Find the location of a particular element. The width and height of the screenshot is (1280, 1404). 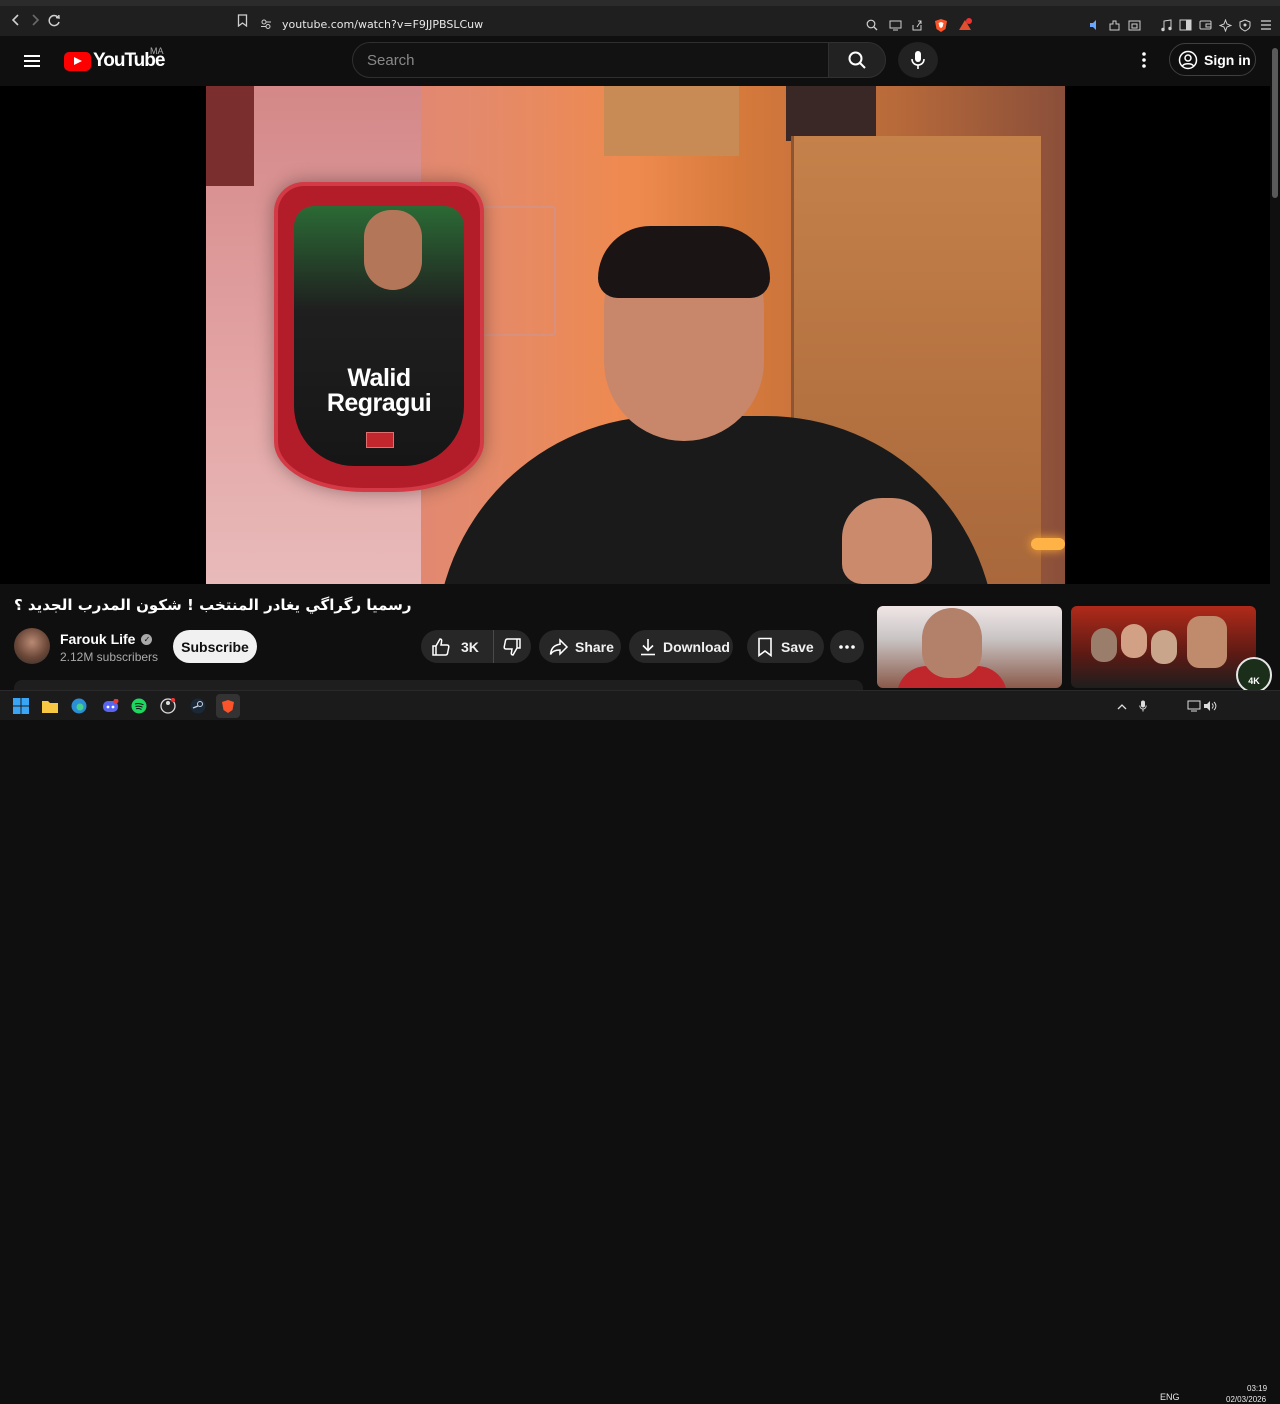

youtube-header: YouTube MA Sign in is located at coordinates (640, 61).